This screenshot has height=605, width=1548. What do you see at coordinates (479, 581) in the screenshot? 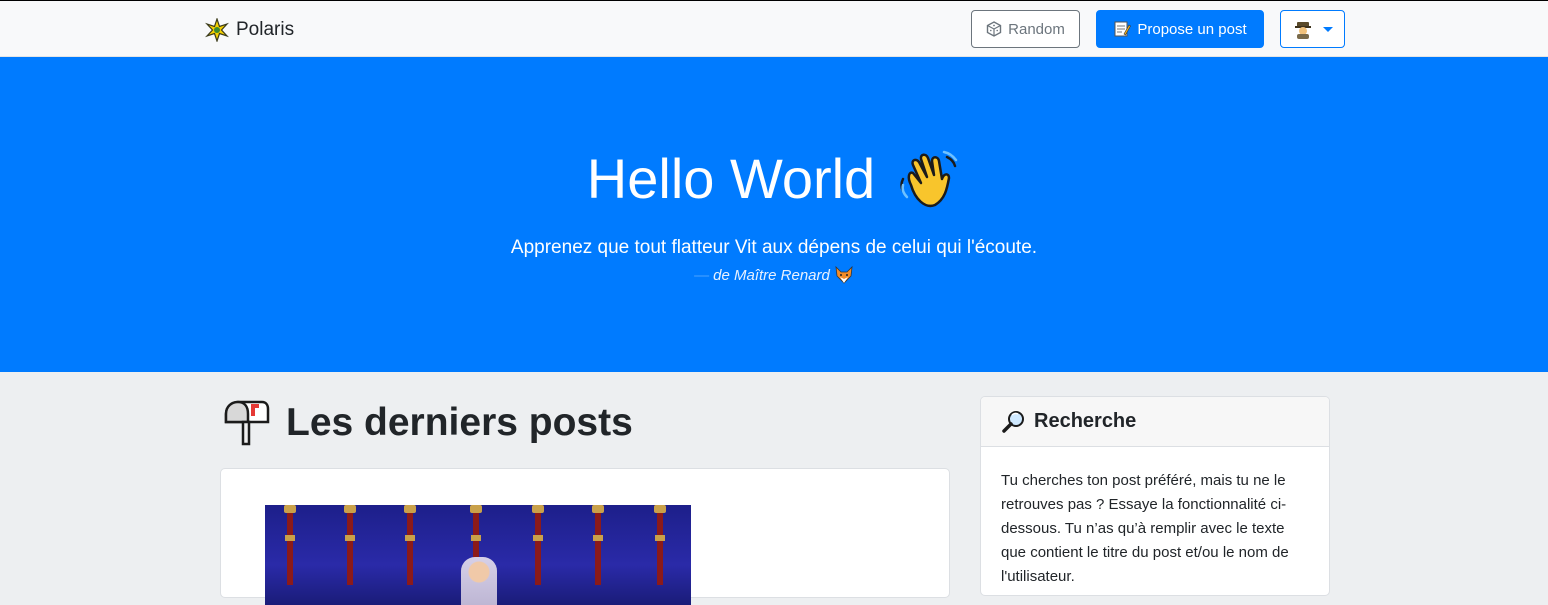
I see `stage-figure` at bounding box center [479, 581].